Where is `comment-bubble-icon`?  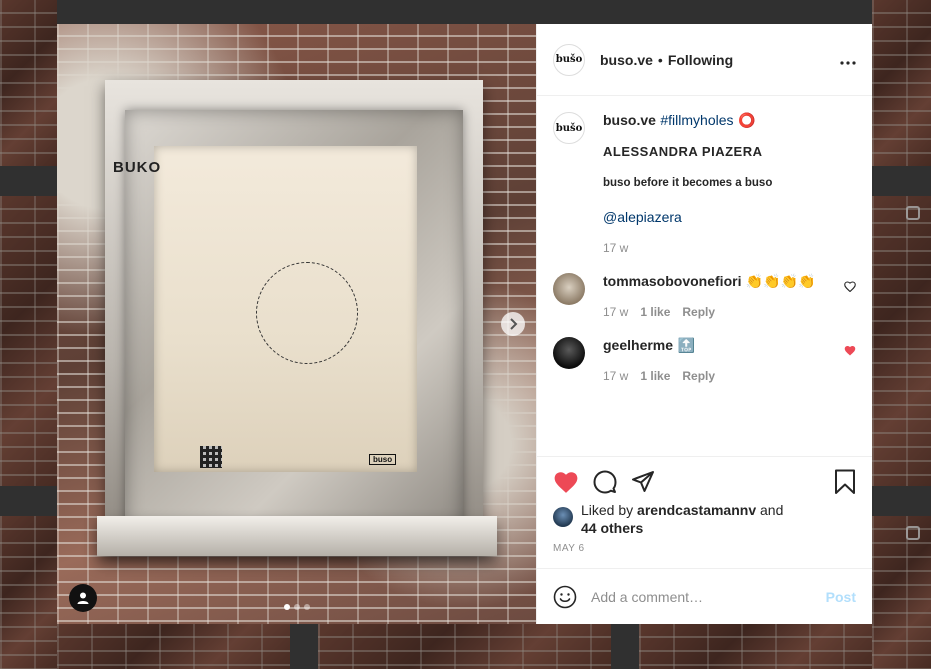 comment-bubble-icon is located at coordinates (605, 482).